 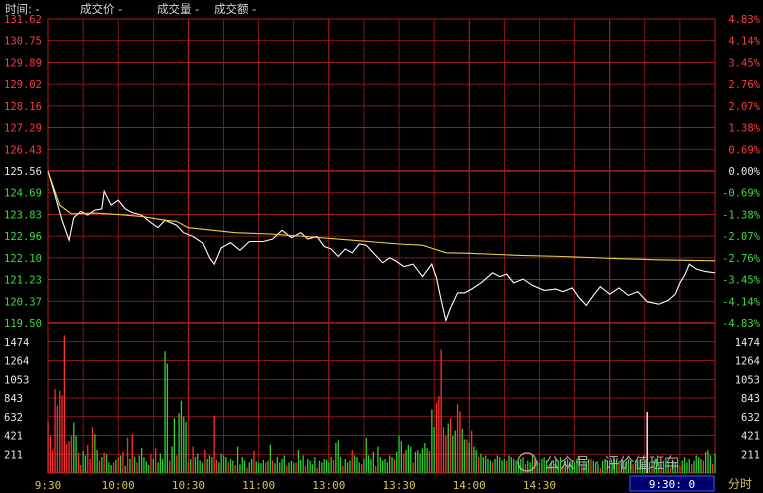 I want to click on volume-tick-label: 211, so click(x=13, y=455).